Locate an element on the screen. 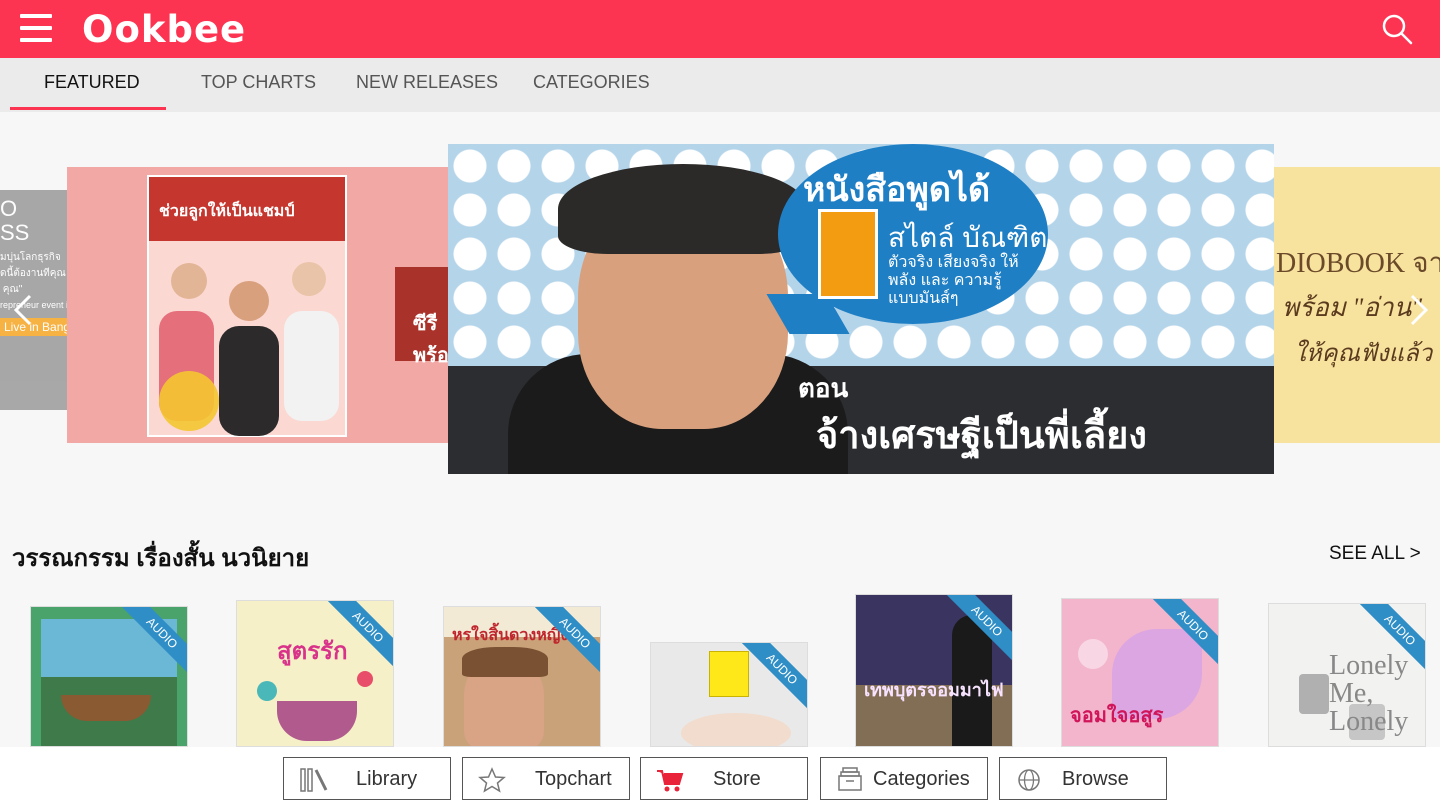 Image resolution: width=1440 pixels, height=810 pixels. search-icon is located at coordinates (1397, 29).